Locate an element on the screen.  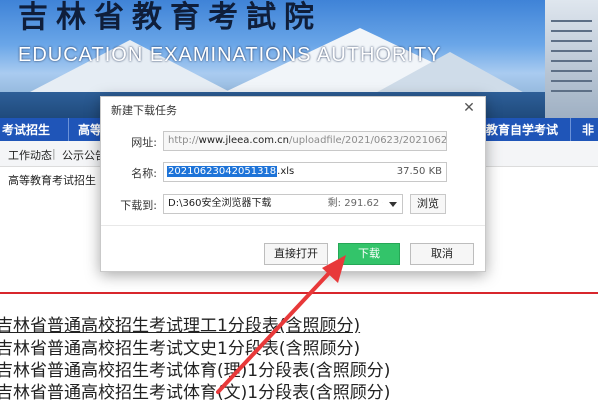
dialog-title: 新建下载任务 is located at coordinates (144, 110).